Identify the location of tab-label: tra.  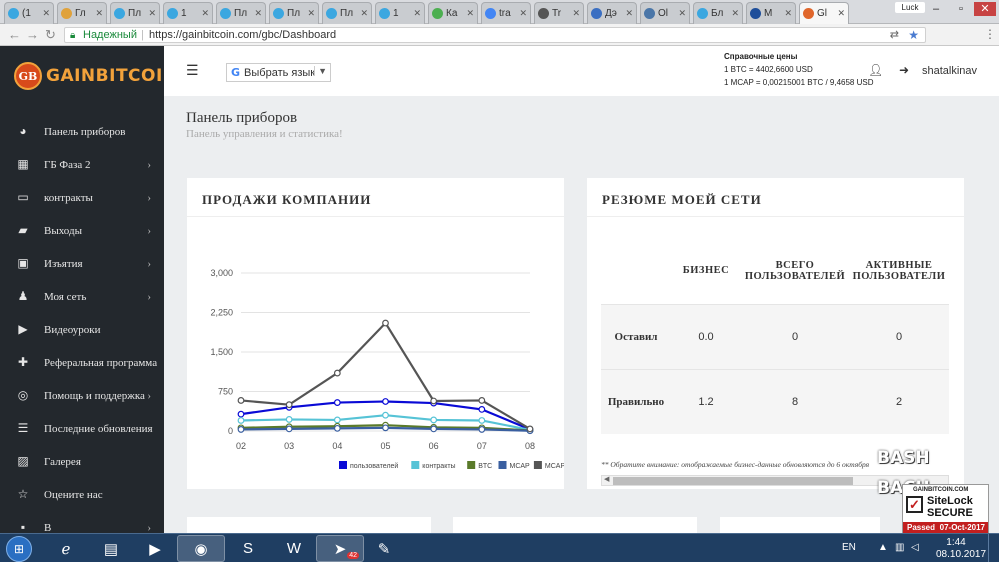
(505, 13).